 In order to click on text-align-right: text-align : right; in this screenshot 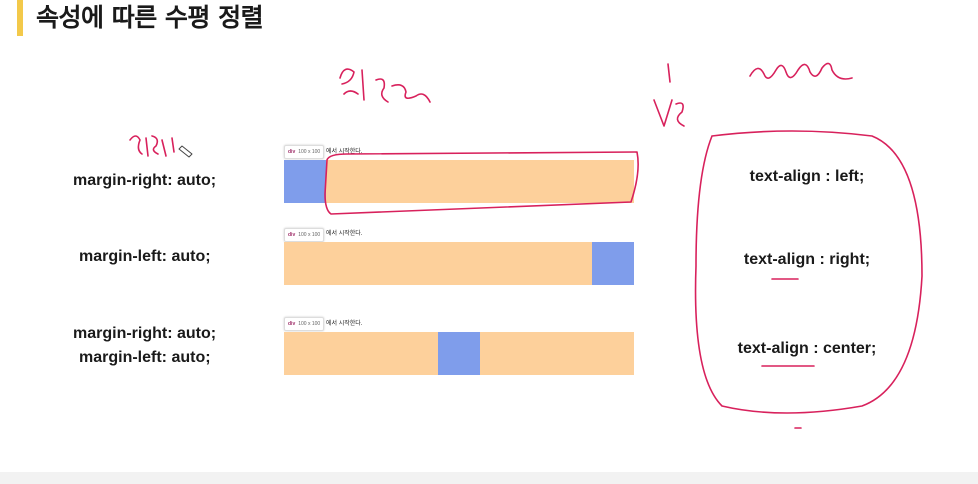, I will do `click(807, 259)`.